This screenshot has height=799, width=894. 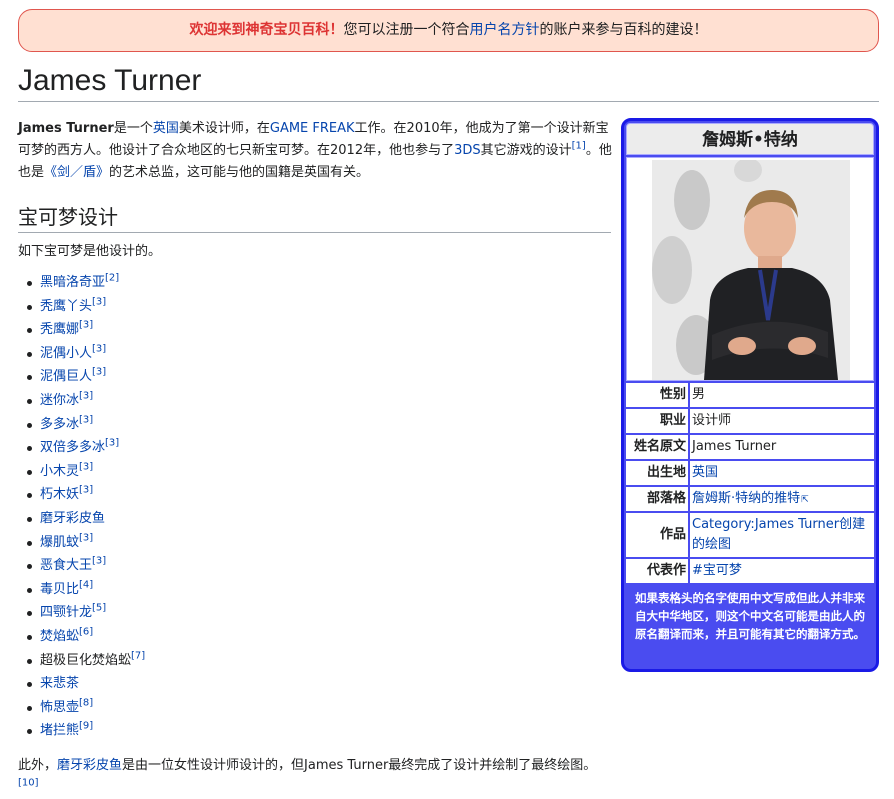 I want to click on reference-link: [5], so click(x=99, y=608).